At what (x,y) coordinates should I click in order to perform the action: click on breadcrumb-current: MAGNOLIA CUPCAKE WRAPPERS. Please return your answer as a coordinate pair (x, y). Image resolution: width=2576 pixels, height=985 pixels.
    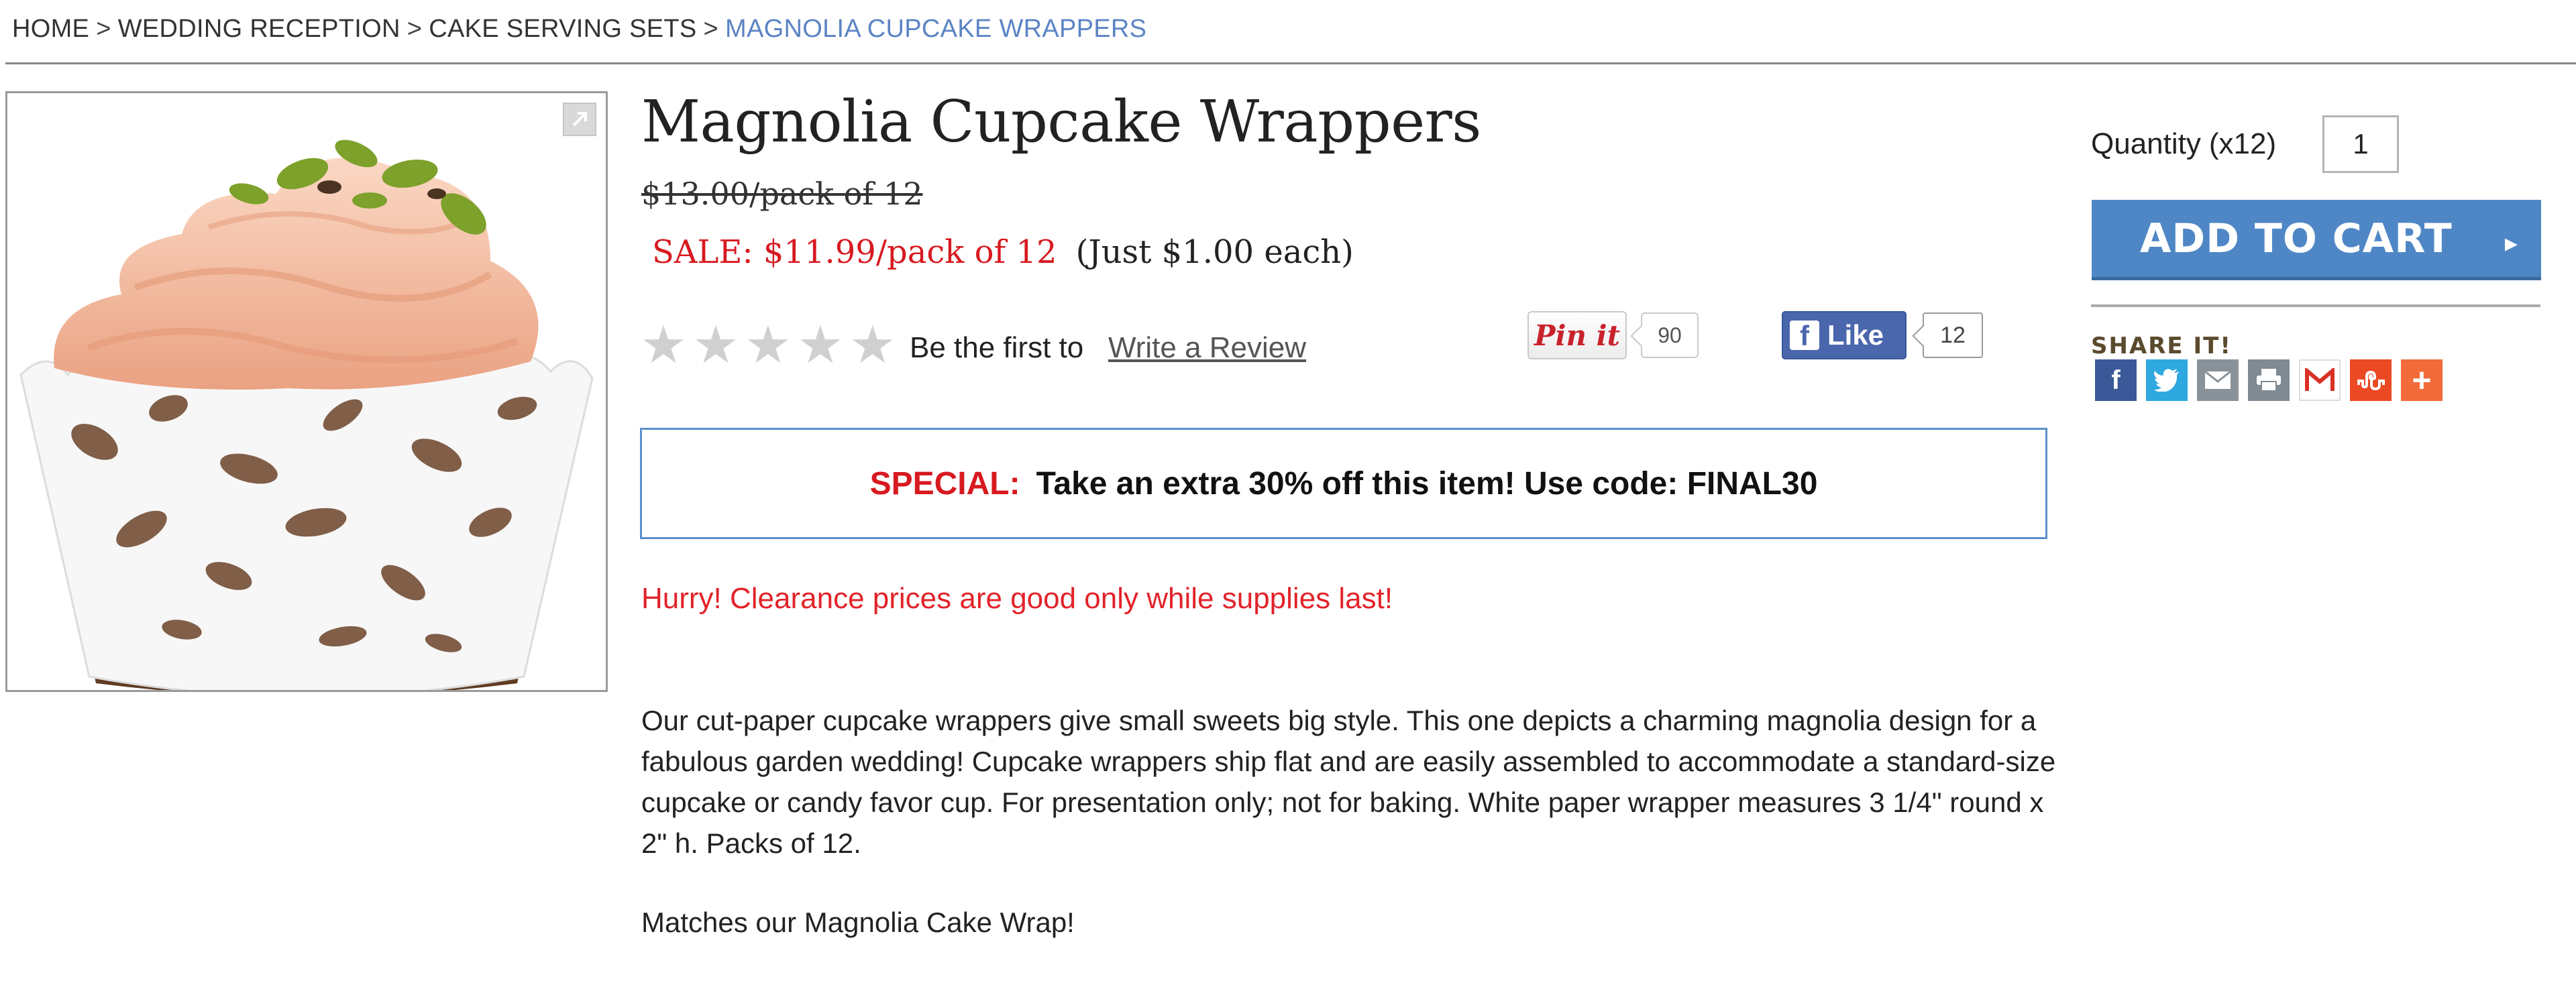
    Looking at the image, I should click on (936, 29).